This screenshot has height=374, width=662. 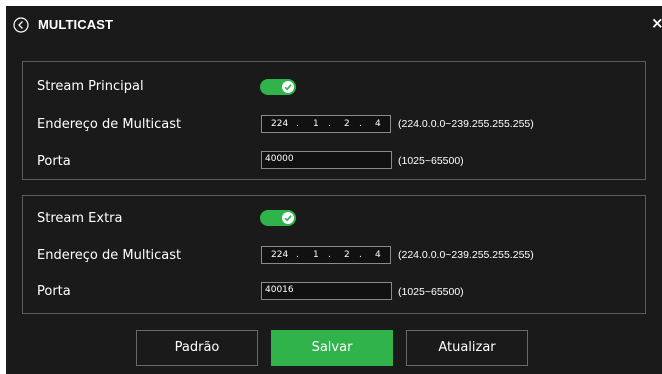 I want to click on main-address-label: Endereço de Multicast, so click(x=109, y=124).